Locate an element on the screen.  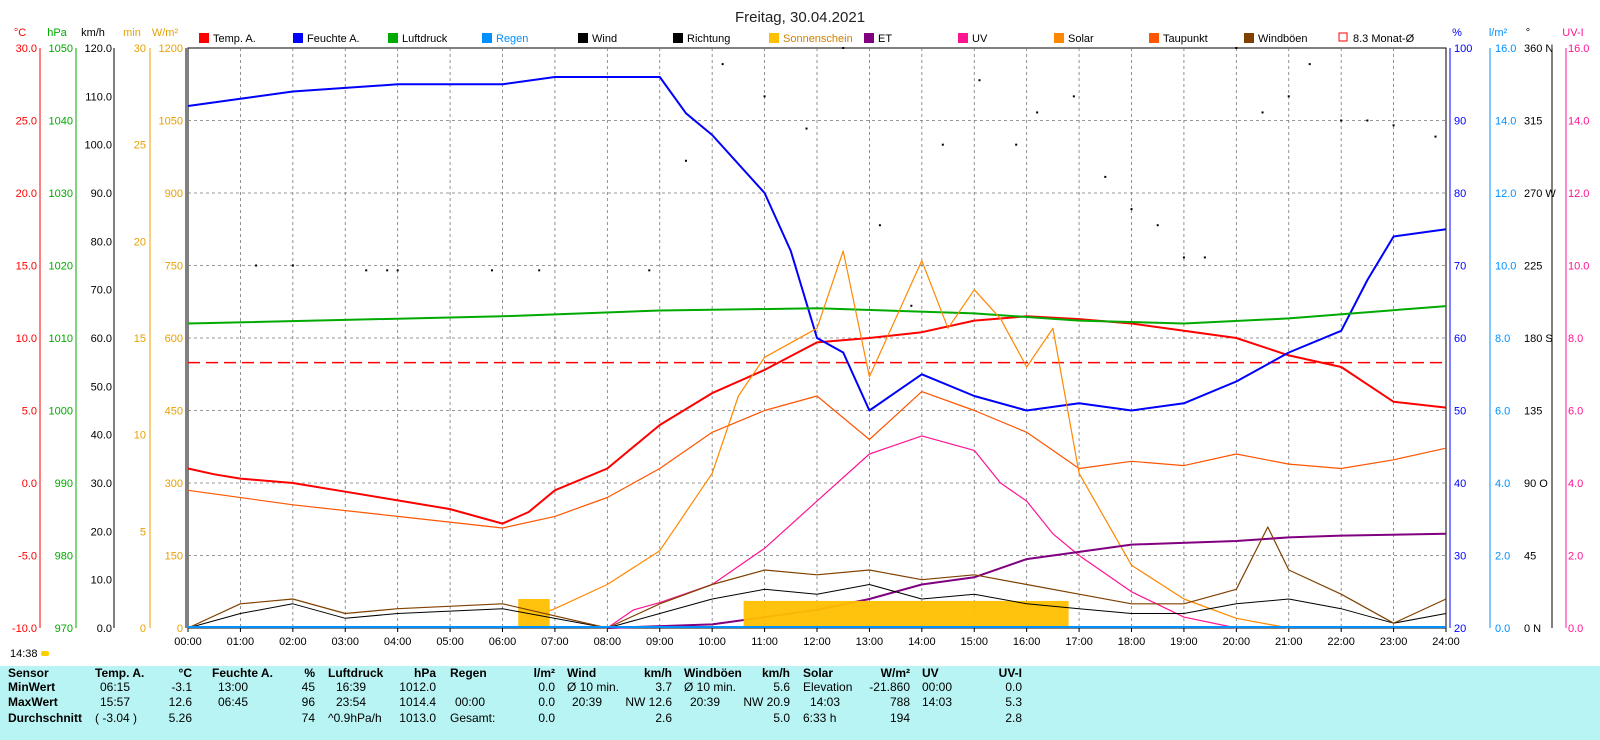
stat-value: 74 is located at coordinates (308, 718).